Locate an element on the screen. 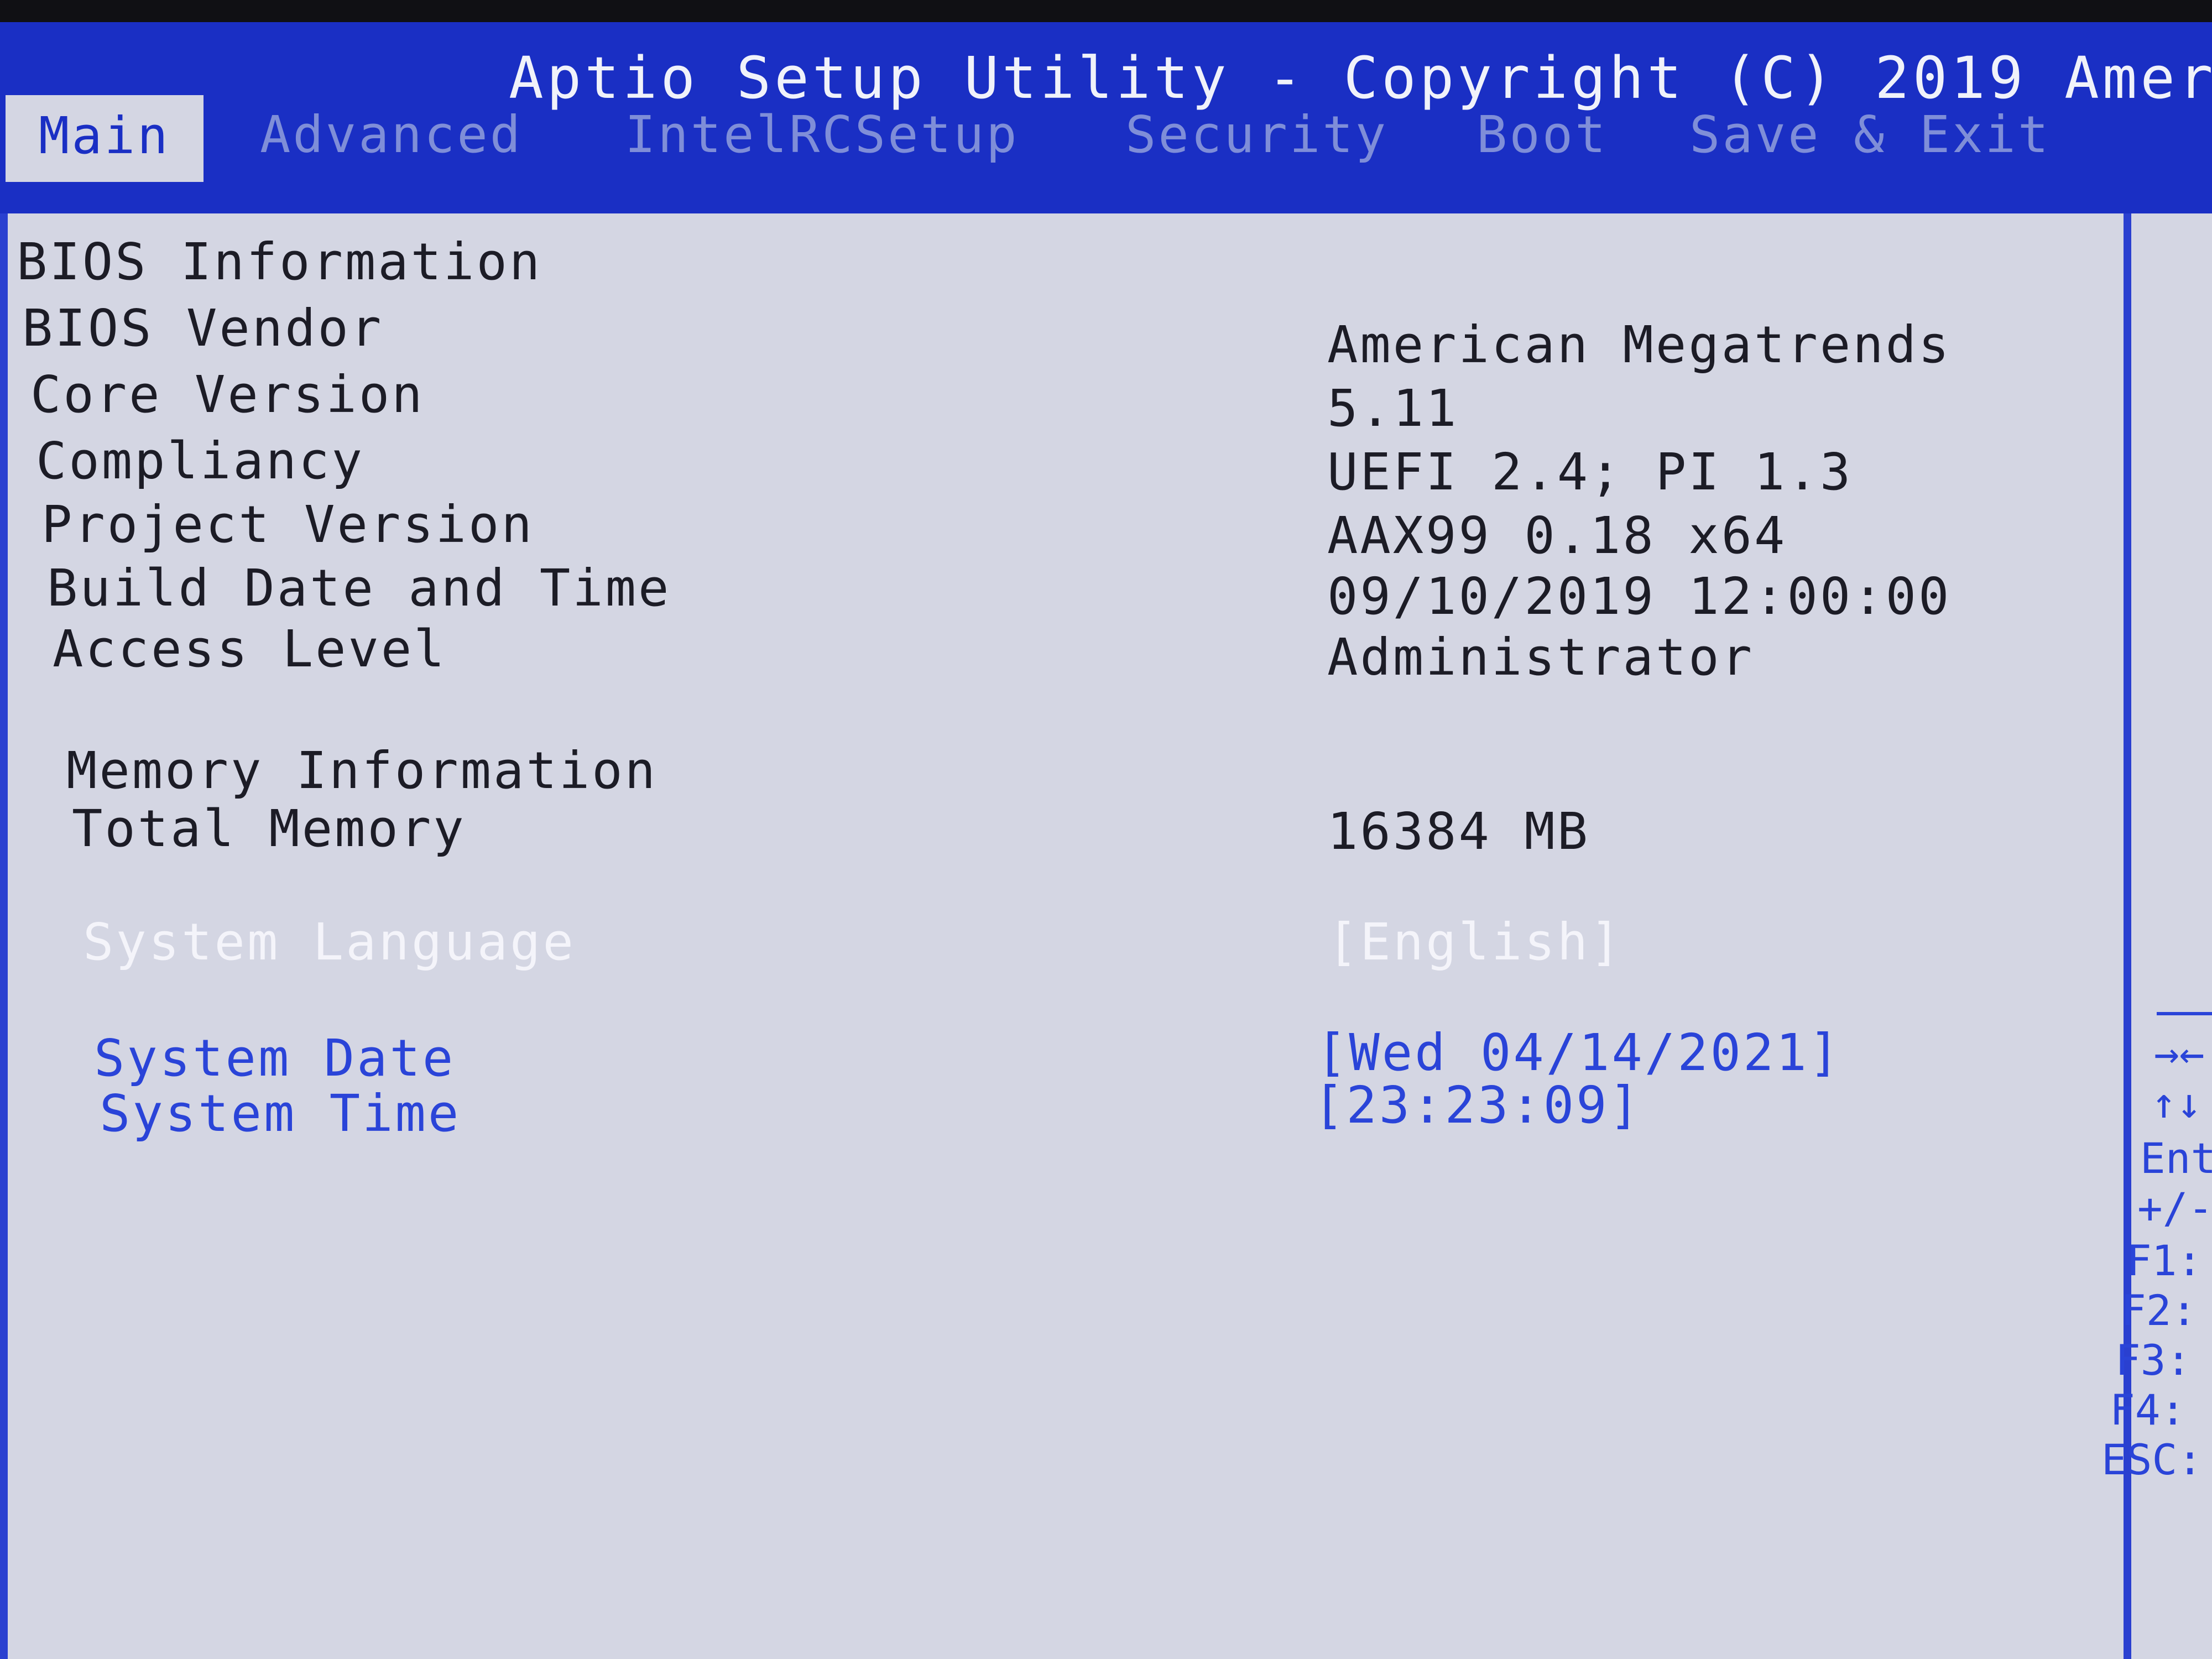 This screenshot has height=1659, width=2212. help-f1: F1: is located at coordinates (2165, 1261).